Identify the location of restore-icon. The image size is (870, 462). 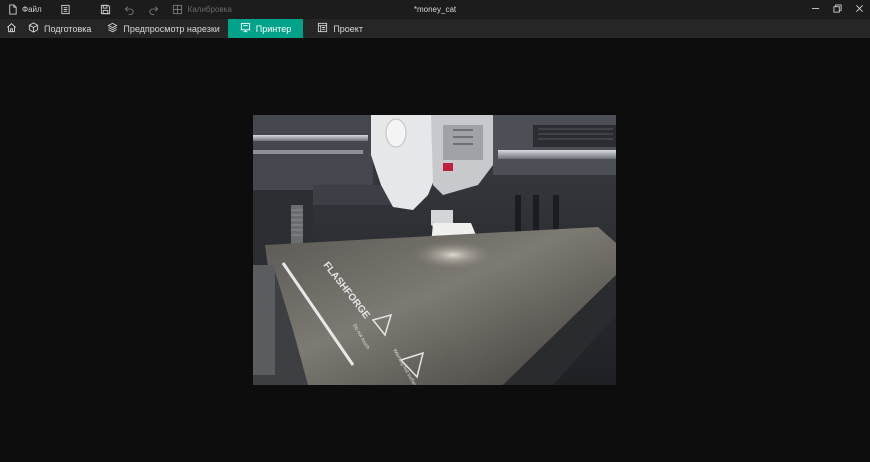
(837, 9).